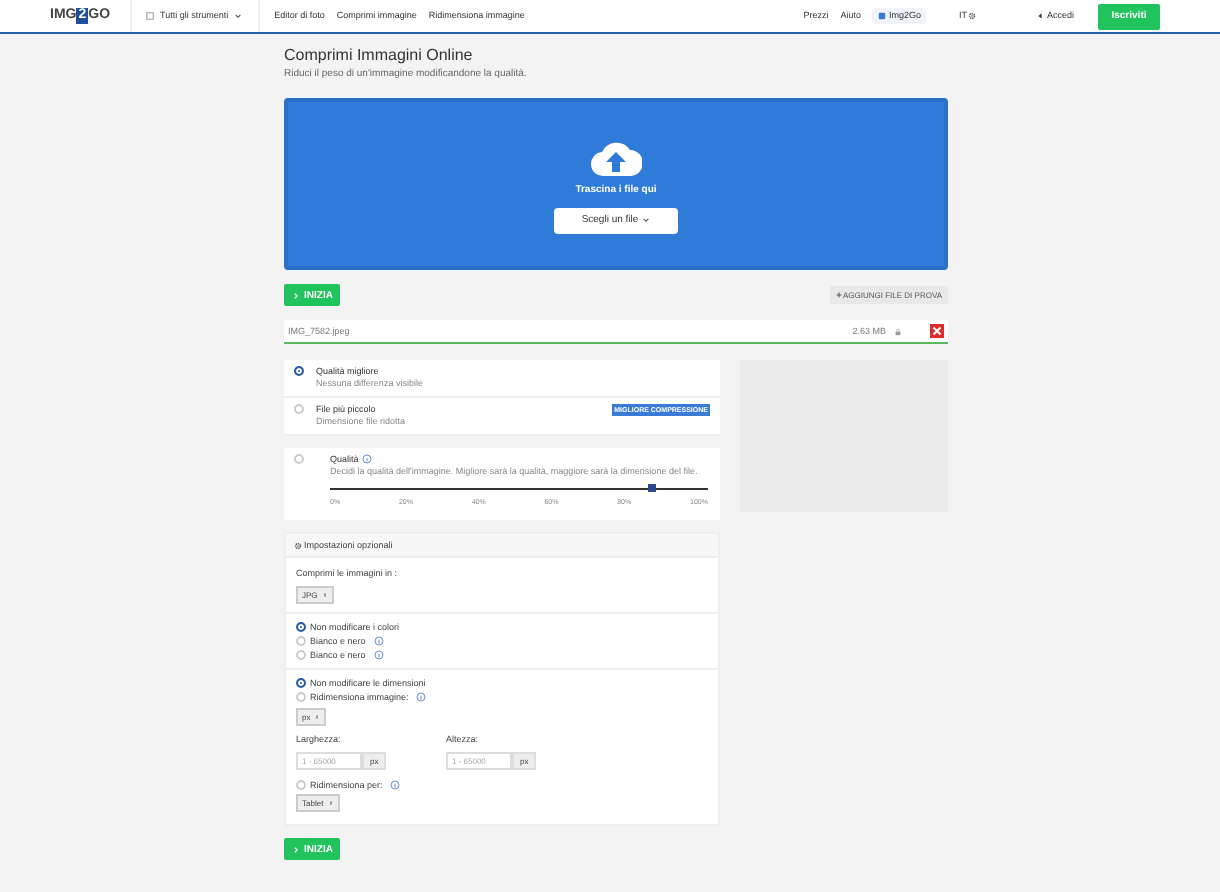  I want to click on page-title: Comprimi Immagini Online, so click(379, 56).